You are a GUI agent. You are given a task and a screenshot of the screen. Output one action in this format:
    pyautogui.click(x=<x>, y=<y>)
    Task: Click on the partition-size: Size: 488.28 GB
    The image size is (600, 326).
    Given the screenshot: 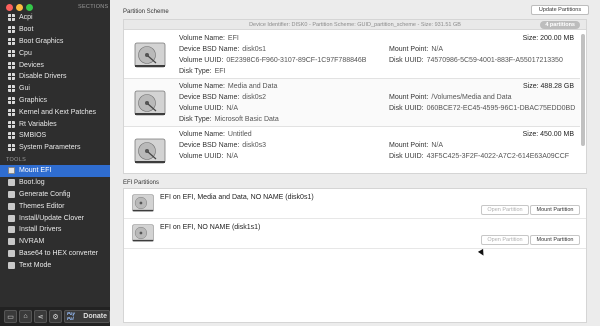 What is the action you would take?
    pyautogui.click(x=548, y=86)
    